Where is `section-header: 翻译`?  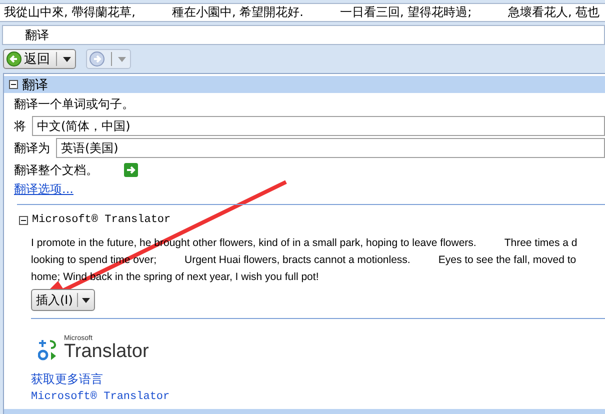
section-header: 翻译 is located at coordinates (304, 84).